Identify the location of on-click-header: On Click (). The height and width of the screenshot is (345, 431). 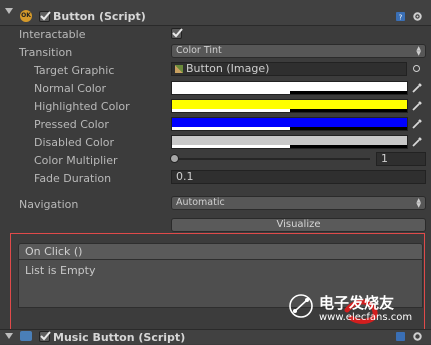
(220, 251).